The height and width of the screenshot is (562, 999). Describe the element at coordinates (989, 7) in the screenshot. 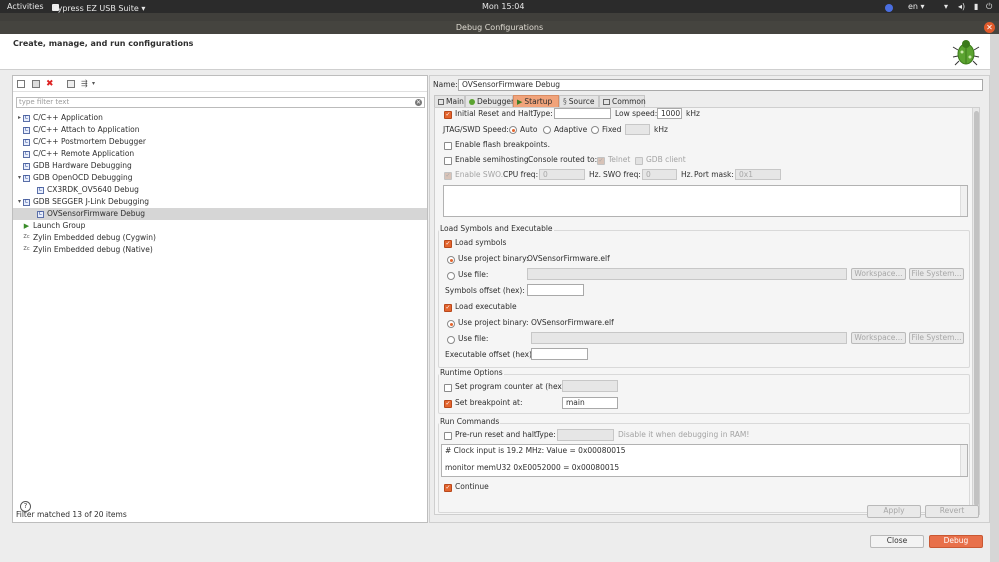

I see `power-icon: ⏻` at that location.